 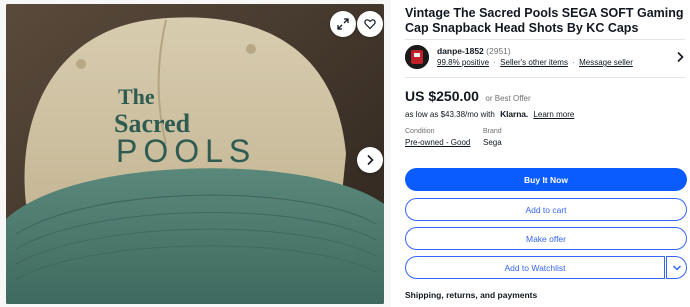 I want to click on seller-avatar, so click(x=417, y=57).